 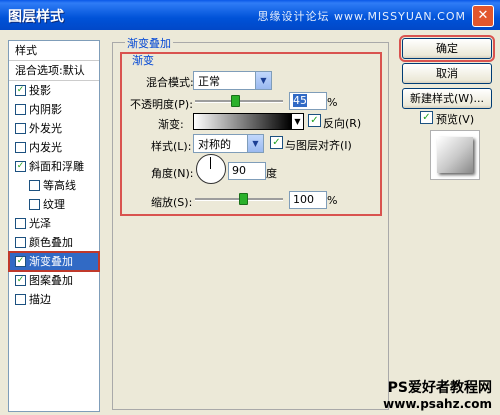 I want to click on scale-unit: %, so click(x=332, y=200).